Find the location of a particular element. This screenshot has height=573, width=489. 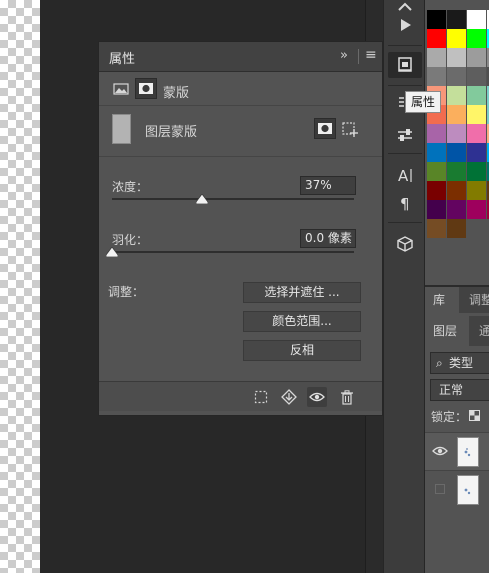

tab-adjustments: 调整 is located at coordinates (475, 300).